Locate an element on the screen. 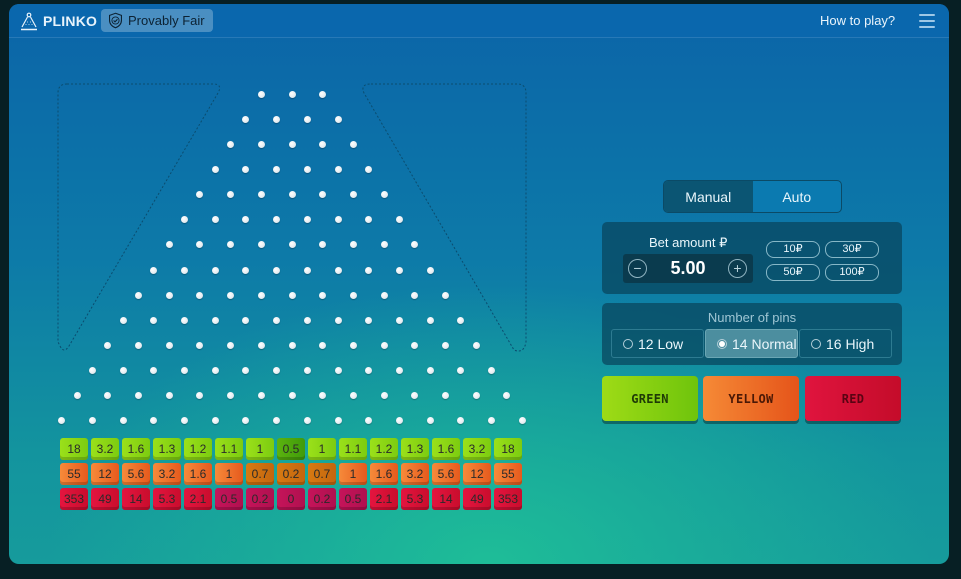 Image resolution: width=961 pixels, height=579 pixels. mode-toggle: Manual Auto is located at coordinates (752, 196).